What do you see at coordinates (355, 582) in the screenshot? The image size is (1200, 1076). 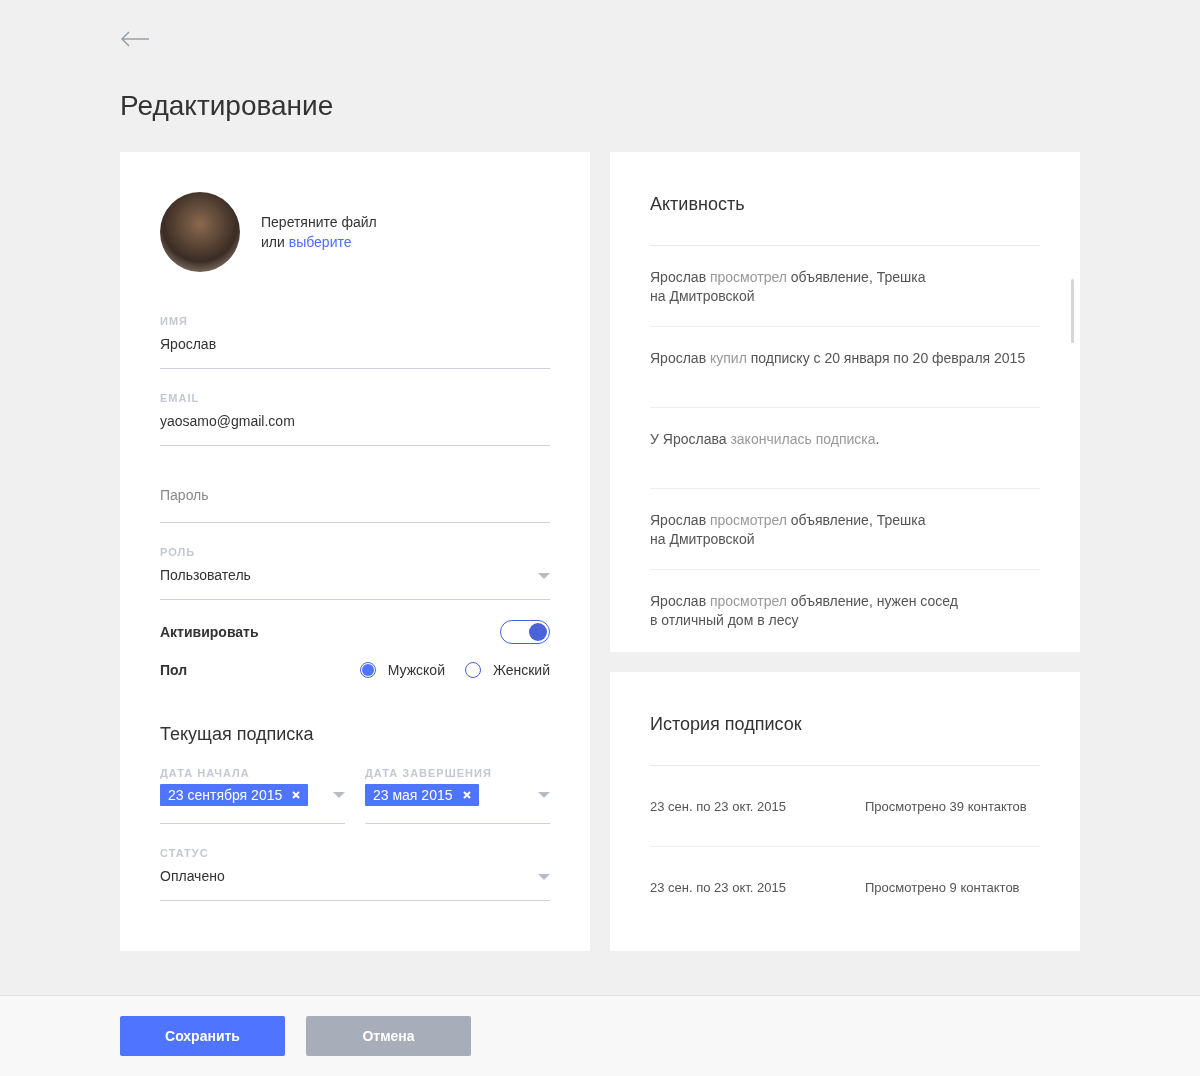 I see `select-field: Пользователь` at bounding box center [355, 582].